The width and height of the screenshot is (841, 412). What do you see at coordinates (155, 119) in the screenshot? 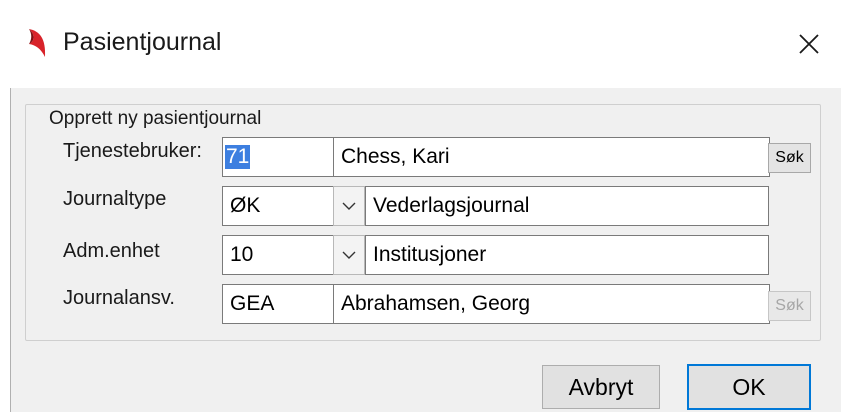
I see `groupbox-title: Opprett ny pasientjournal` at bounding box center [155, 119].